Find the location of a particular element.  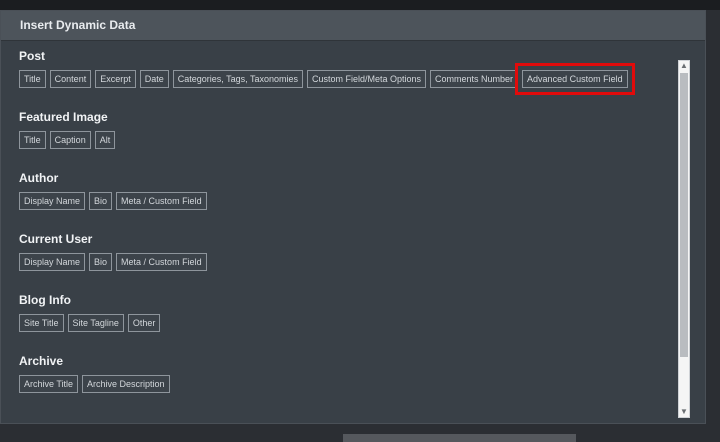

section-title-current-user: Current User is located at coordinates (56, 239).